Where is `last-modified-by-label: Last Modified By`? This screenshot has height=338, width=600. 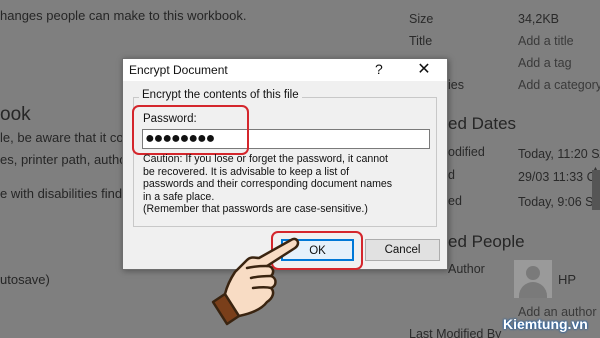
last-modified-by-label: Last Modified By is located at coordinates (455, 332).